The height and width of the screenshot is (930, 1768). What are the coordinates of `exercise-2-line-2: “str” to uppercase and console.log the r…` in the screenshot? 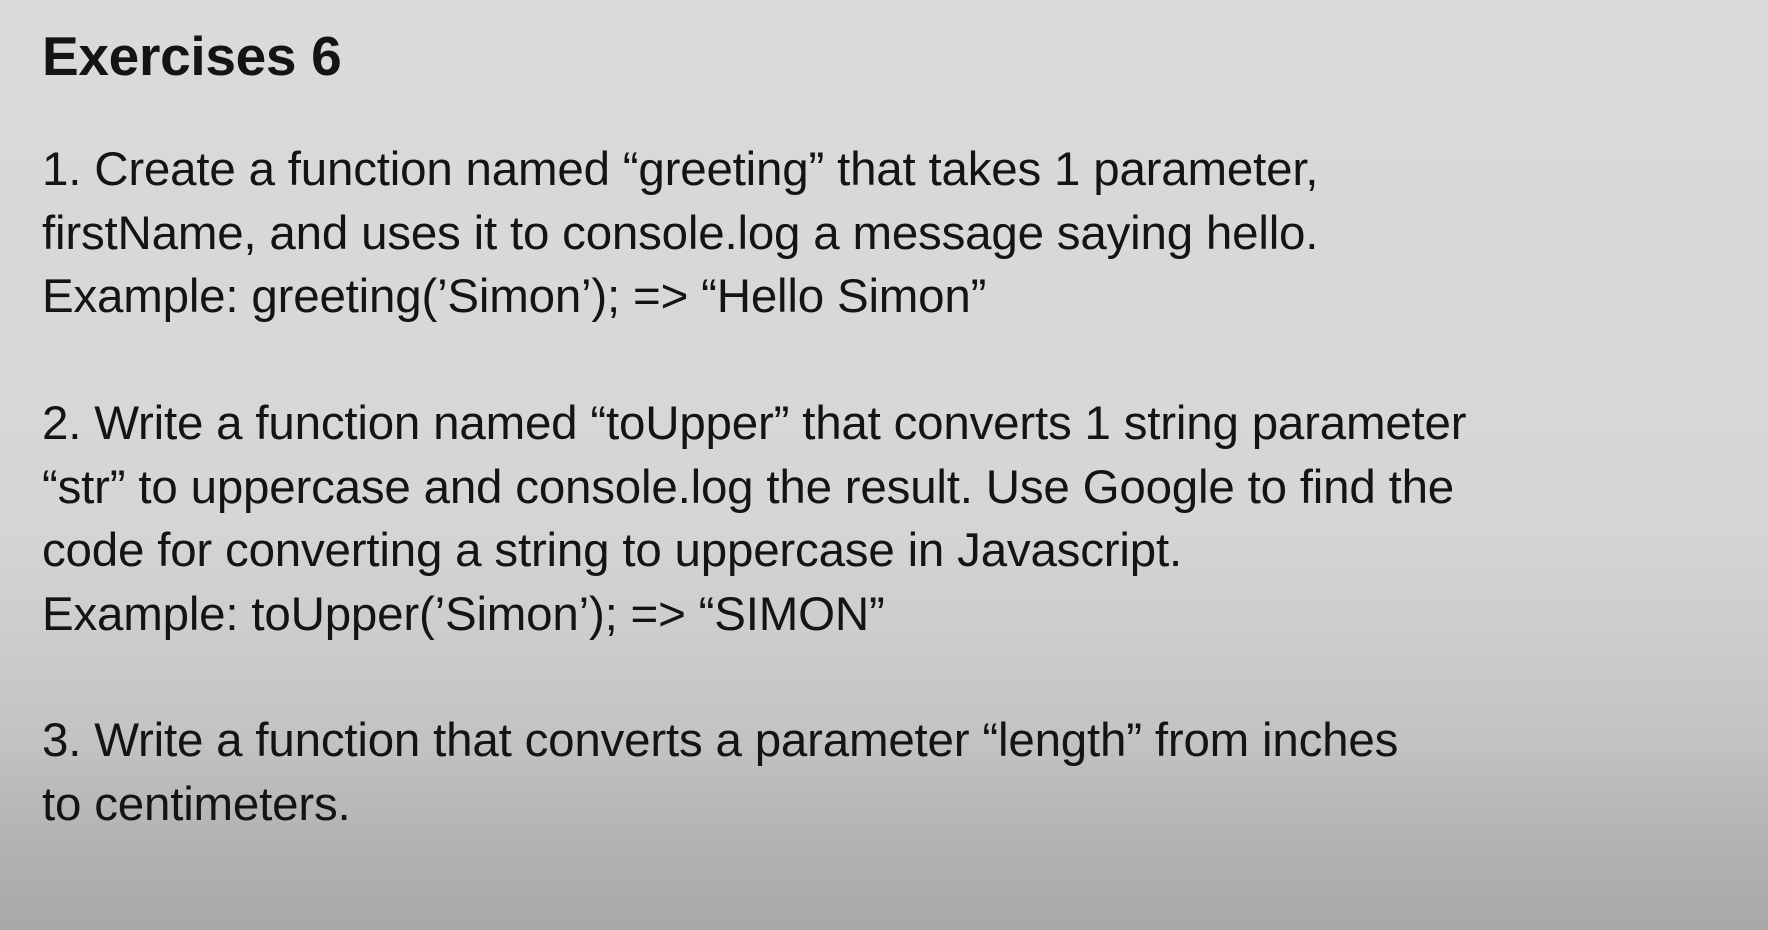 It's located at (748, 487).